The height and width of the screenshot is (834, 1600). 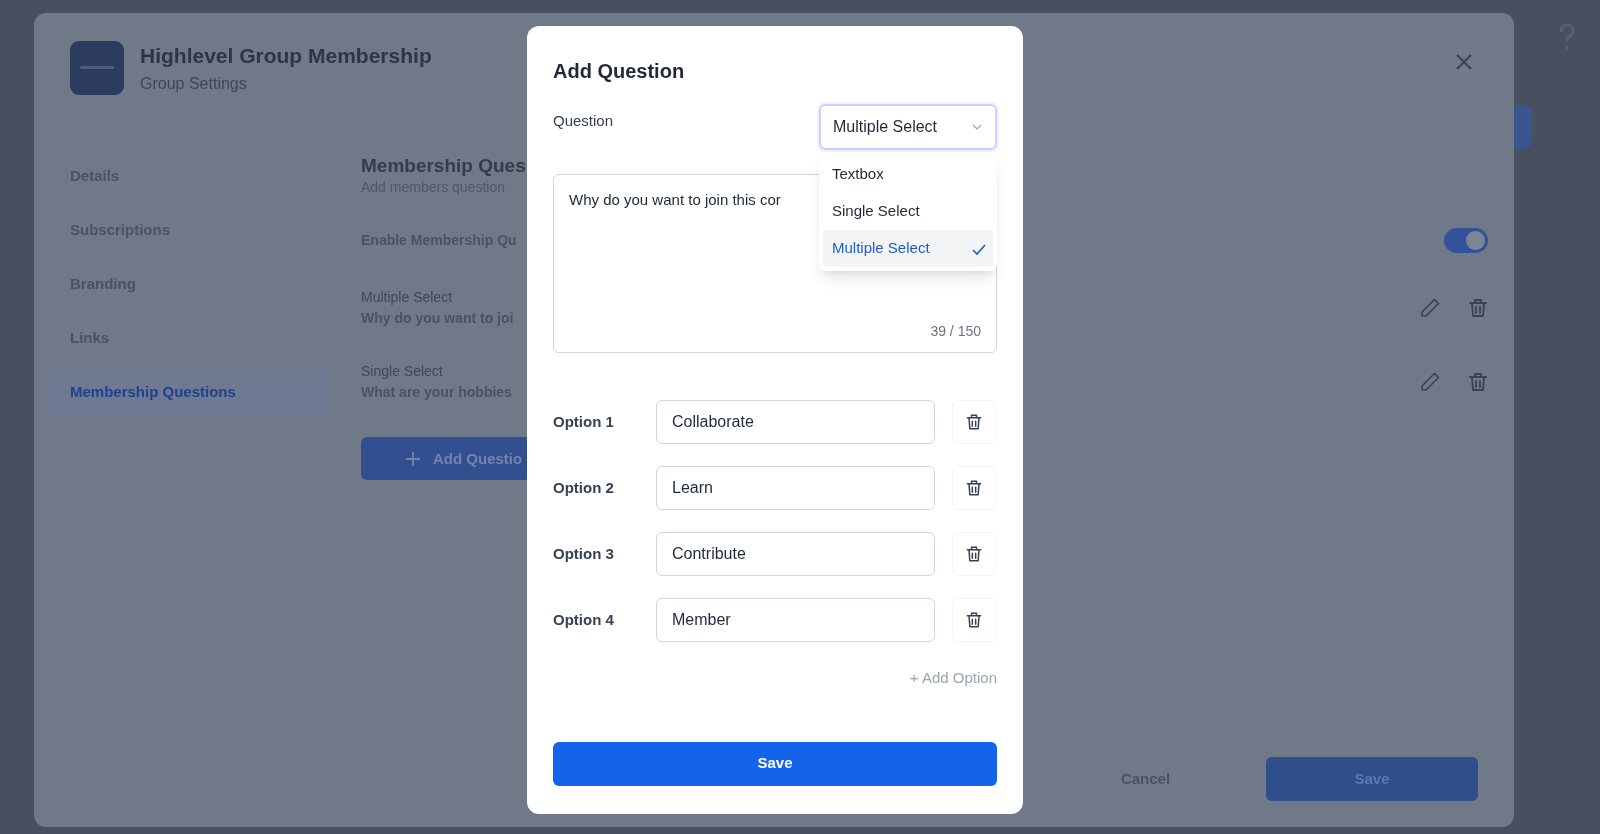 What do you see at coordinates (584, 421) in the screenshot?
I see `option-label: Option 1` at bounding box center [584, 421].